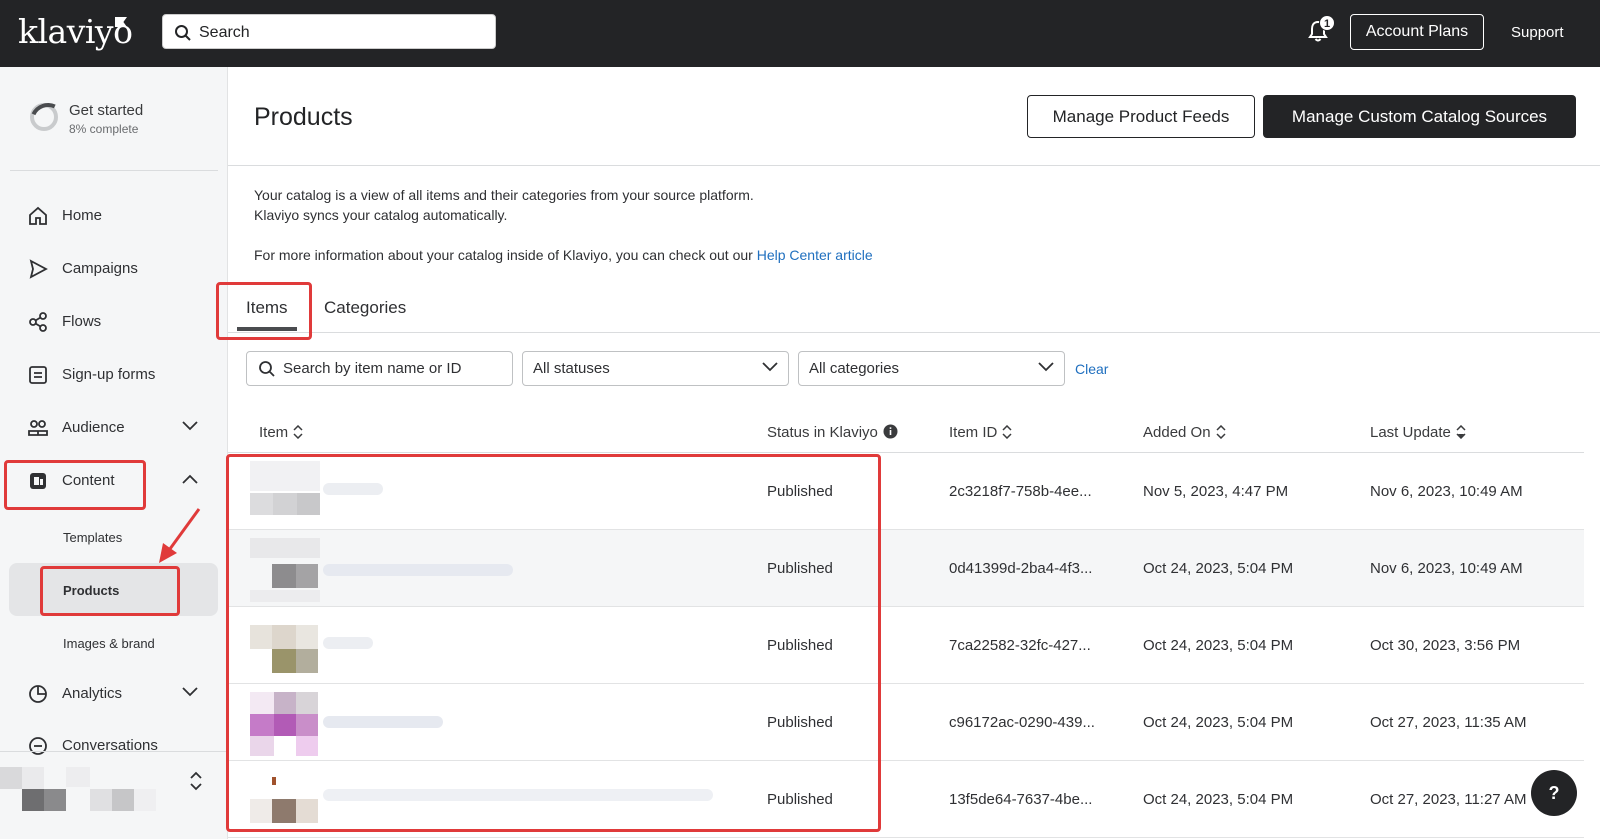 This screenshot has height=839, width=1600. Describe the element at coordinates (980, 432) in the screenshot. I see `column-header-item-id: Item ID` at that location.